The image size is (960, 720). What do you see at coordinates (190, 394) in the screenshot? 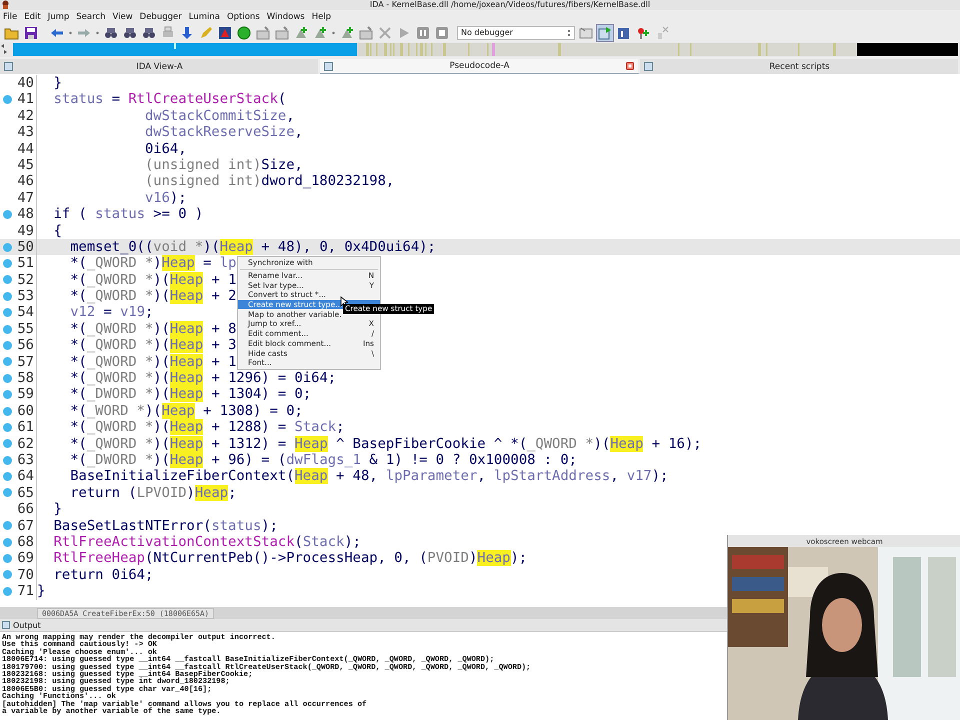
I see `code-line: *(_DWORD *)(Heap + 1304) = 0;` at bounding box center [190, 394].